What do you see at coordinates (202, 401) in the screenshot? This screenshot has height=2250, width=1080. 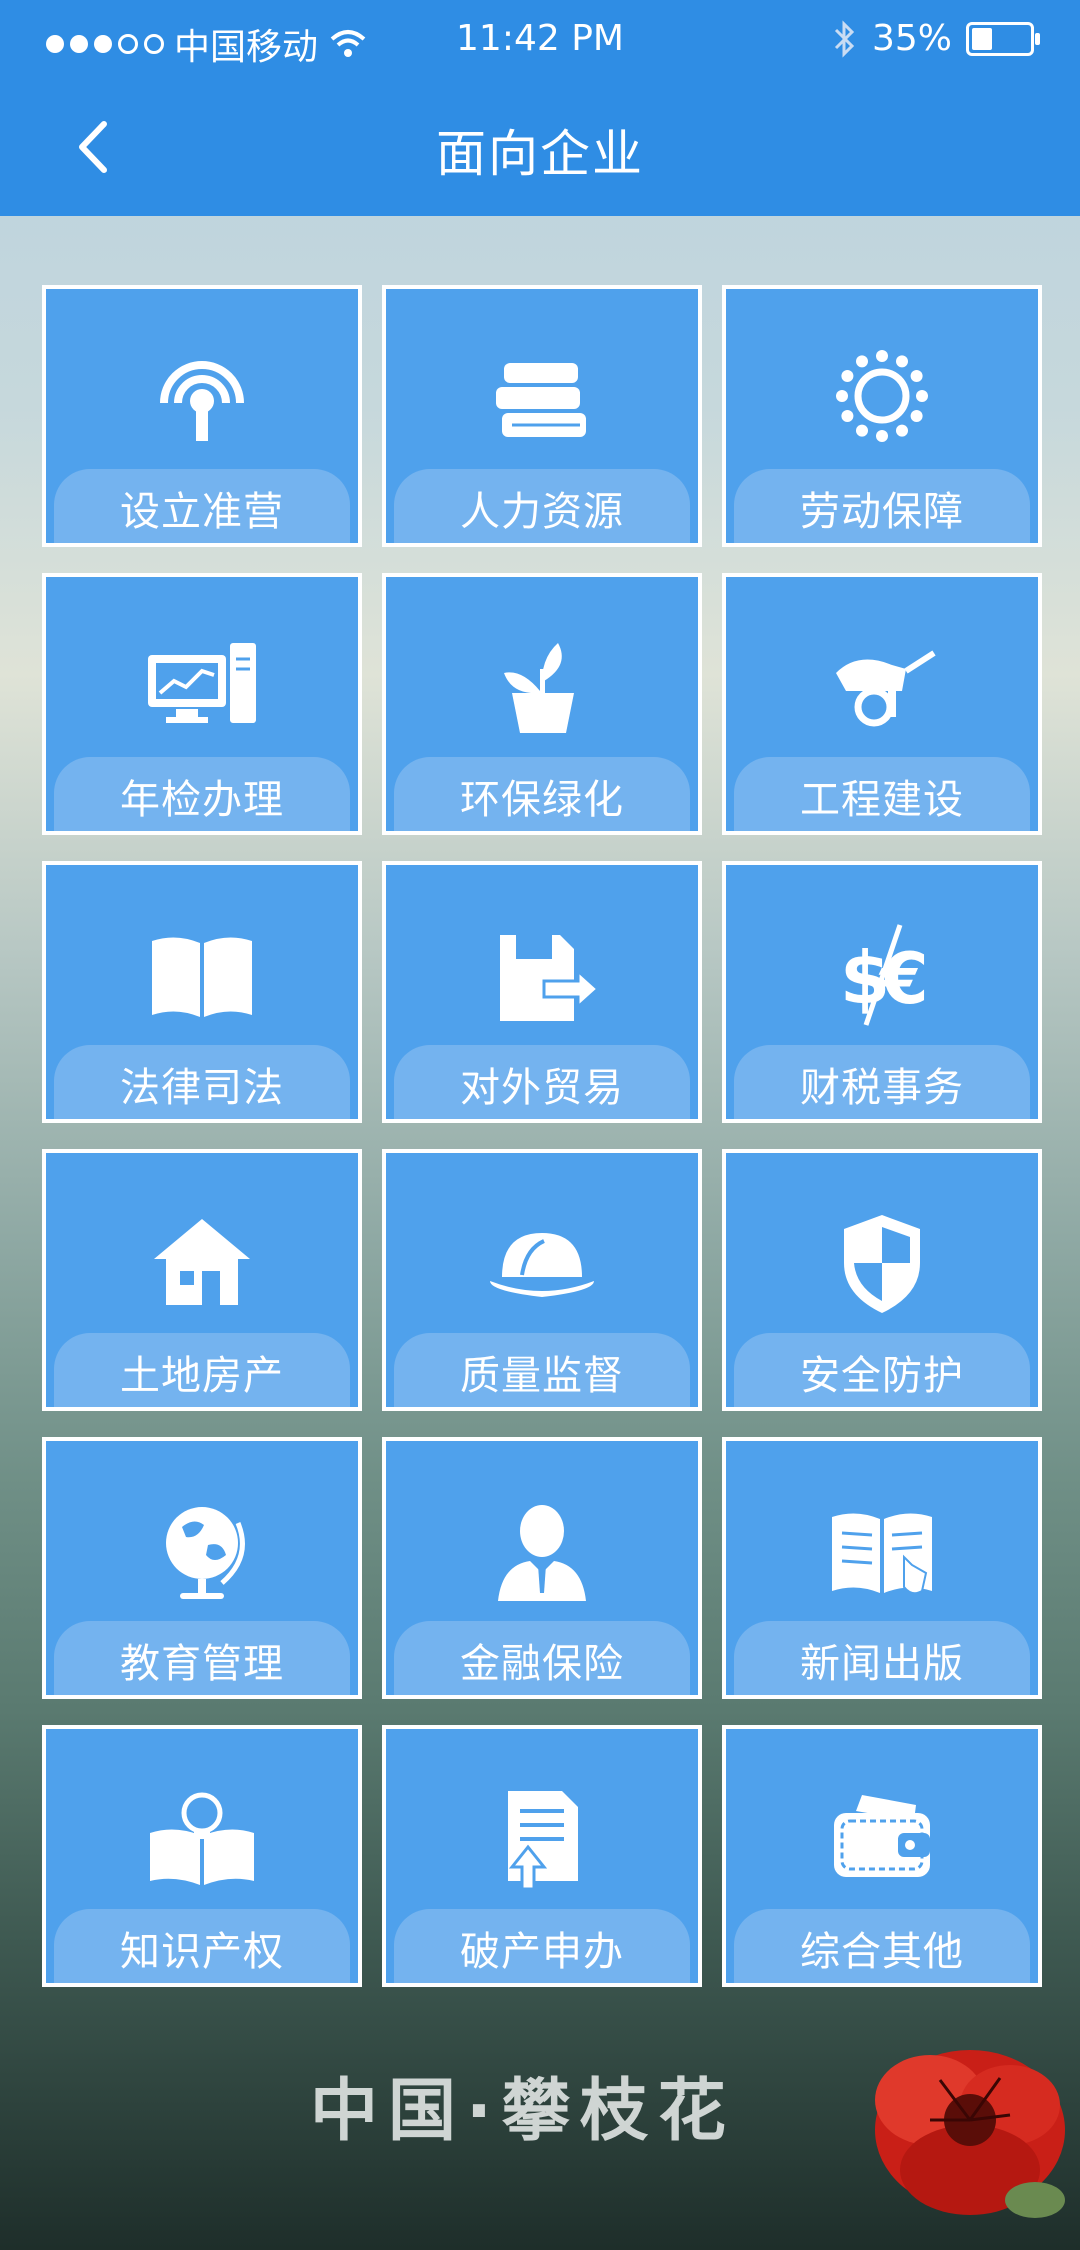 I see `signal-broadcast-icon` at bounding box center [202, 401].